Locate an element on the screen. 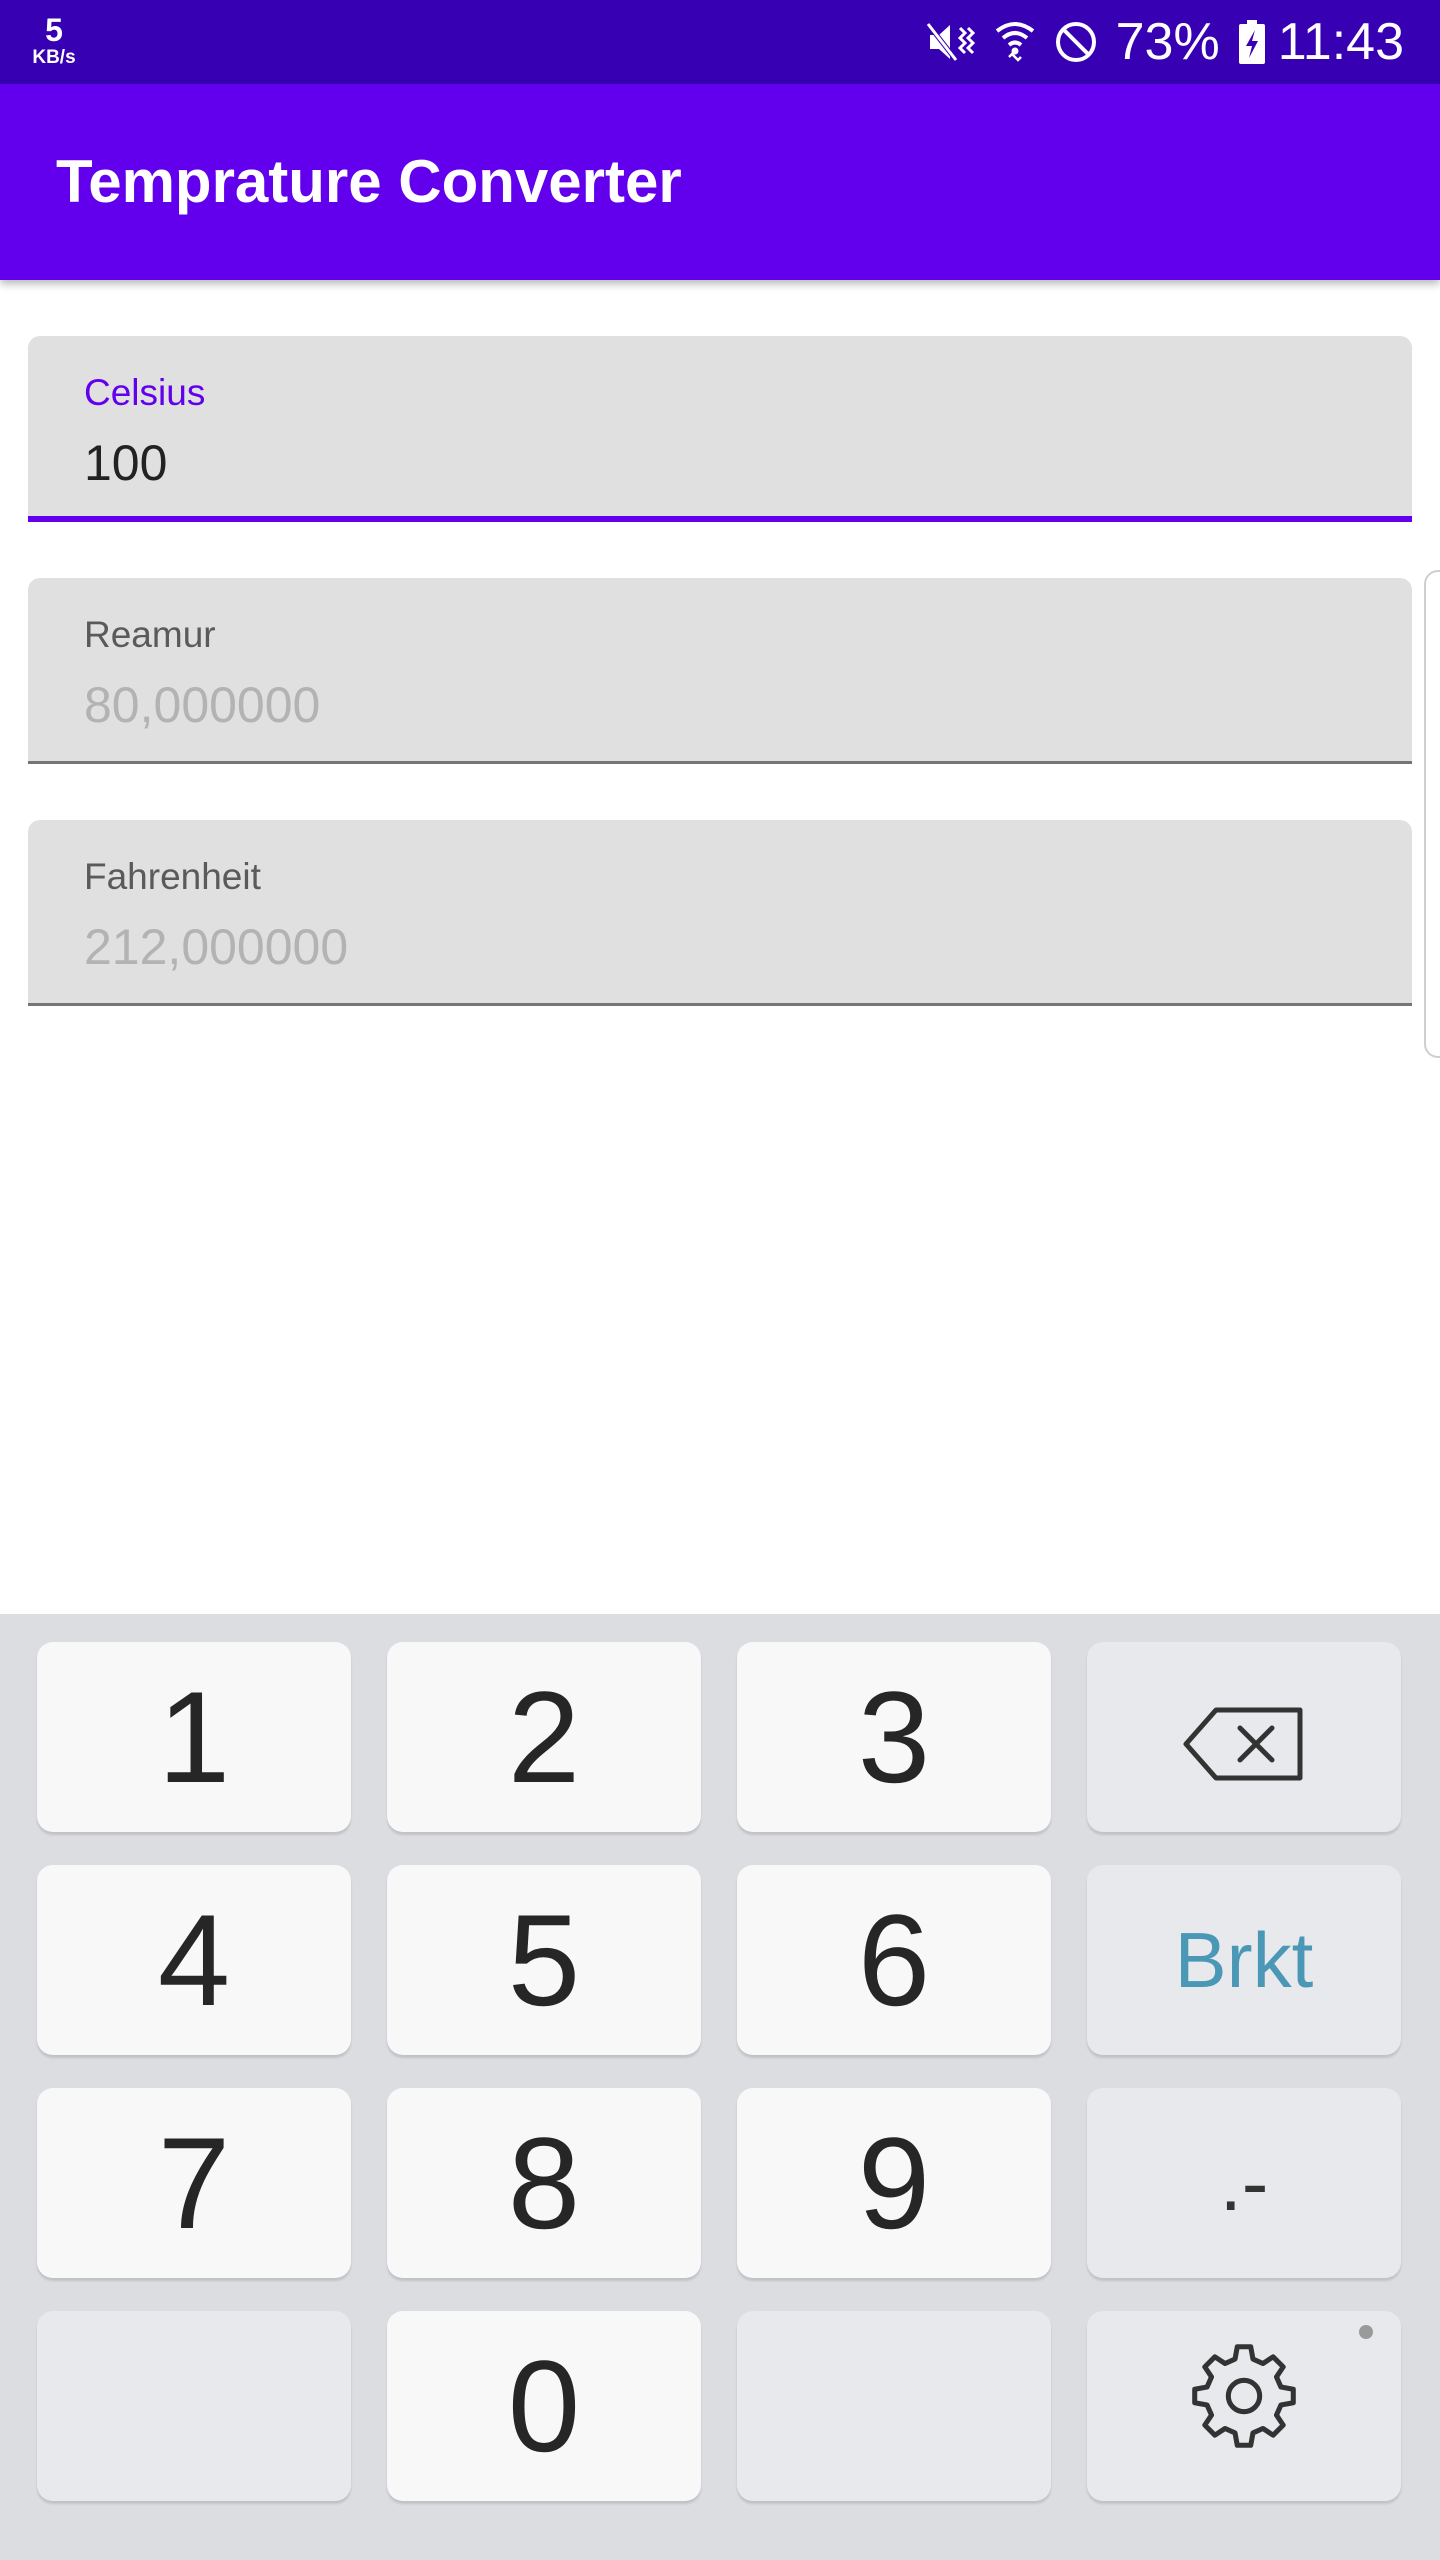 This screenshot has width=1440, height=2560. key-4: 4 is located at coordinates (194, 1960).